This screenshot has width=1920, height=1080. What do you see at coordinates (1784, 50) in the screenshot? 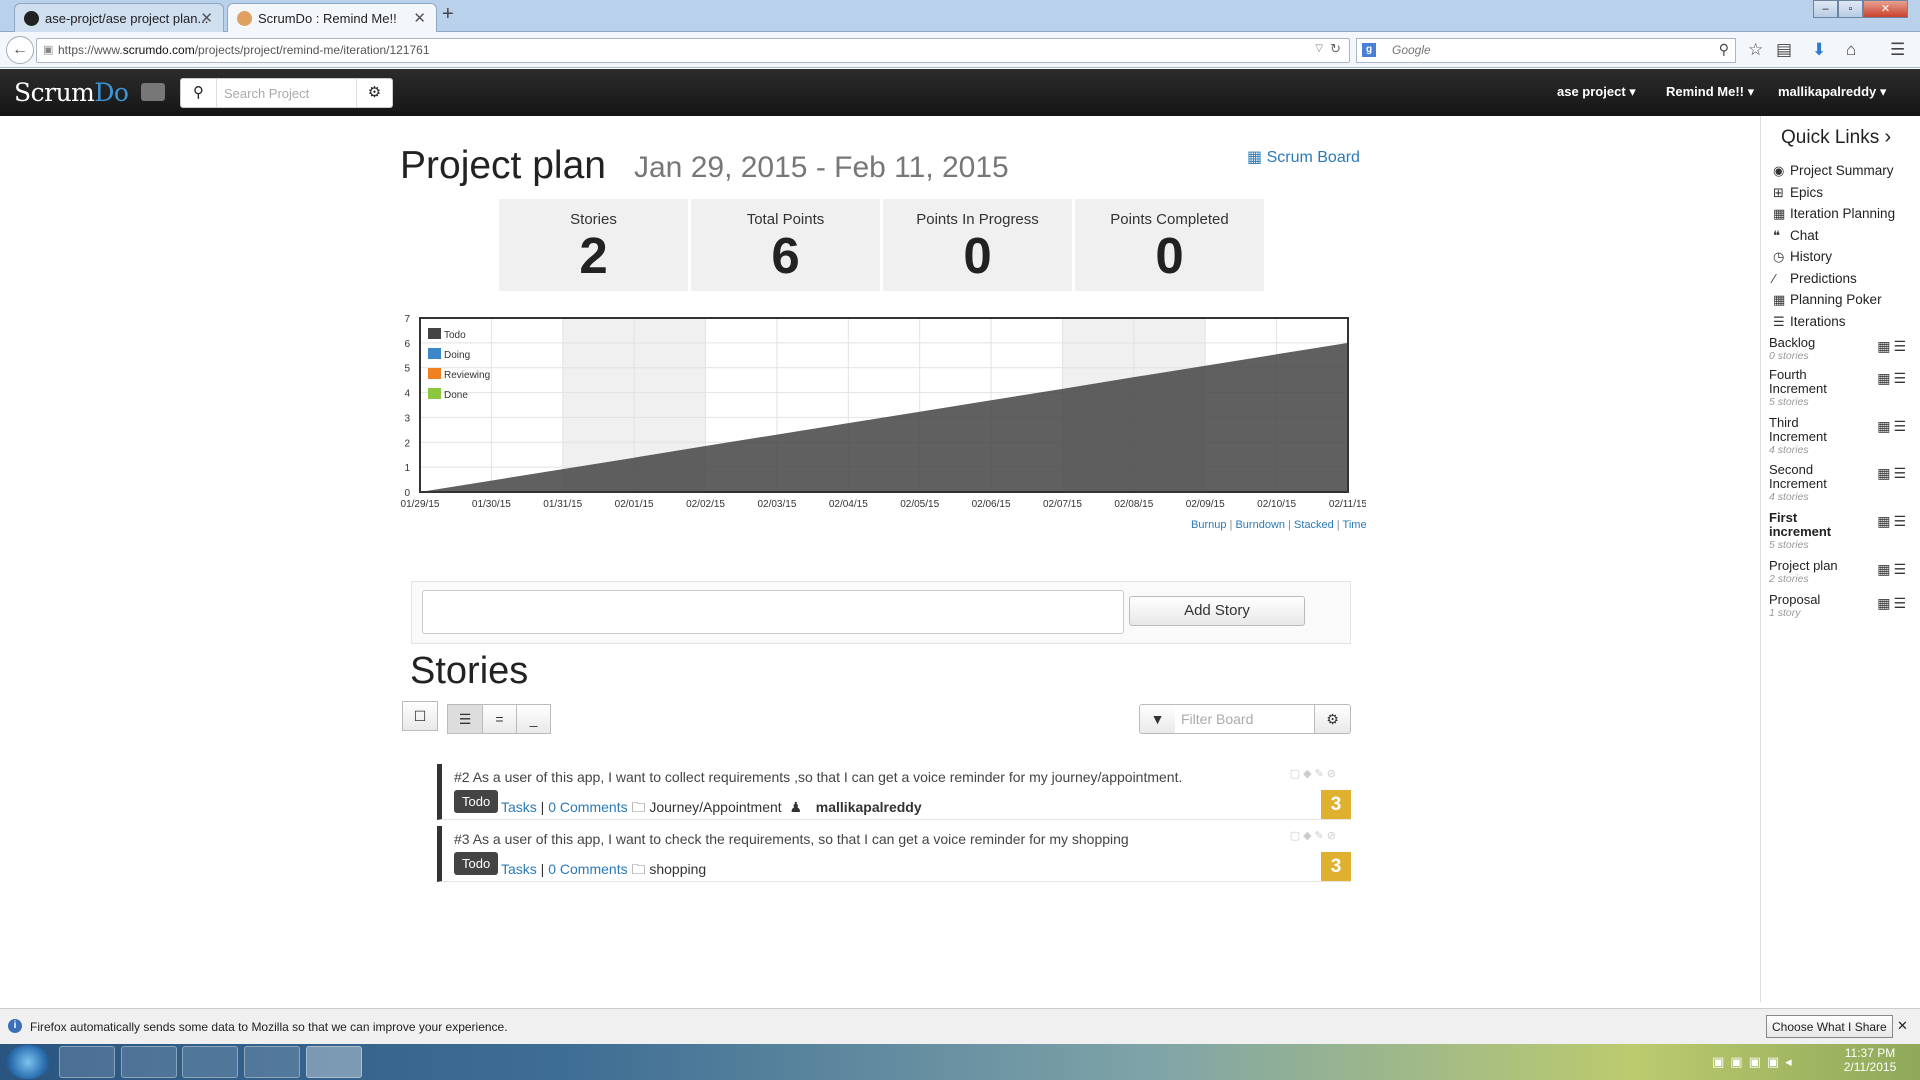
I see `bookmarks-icon: ▤` at bounding box center [1784, 50].